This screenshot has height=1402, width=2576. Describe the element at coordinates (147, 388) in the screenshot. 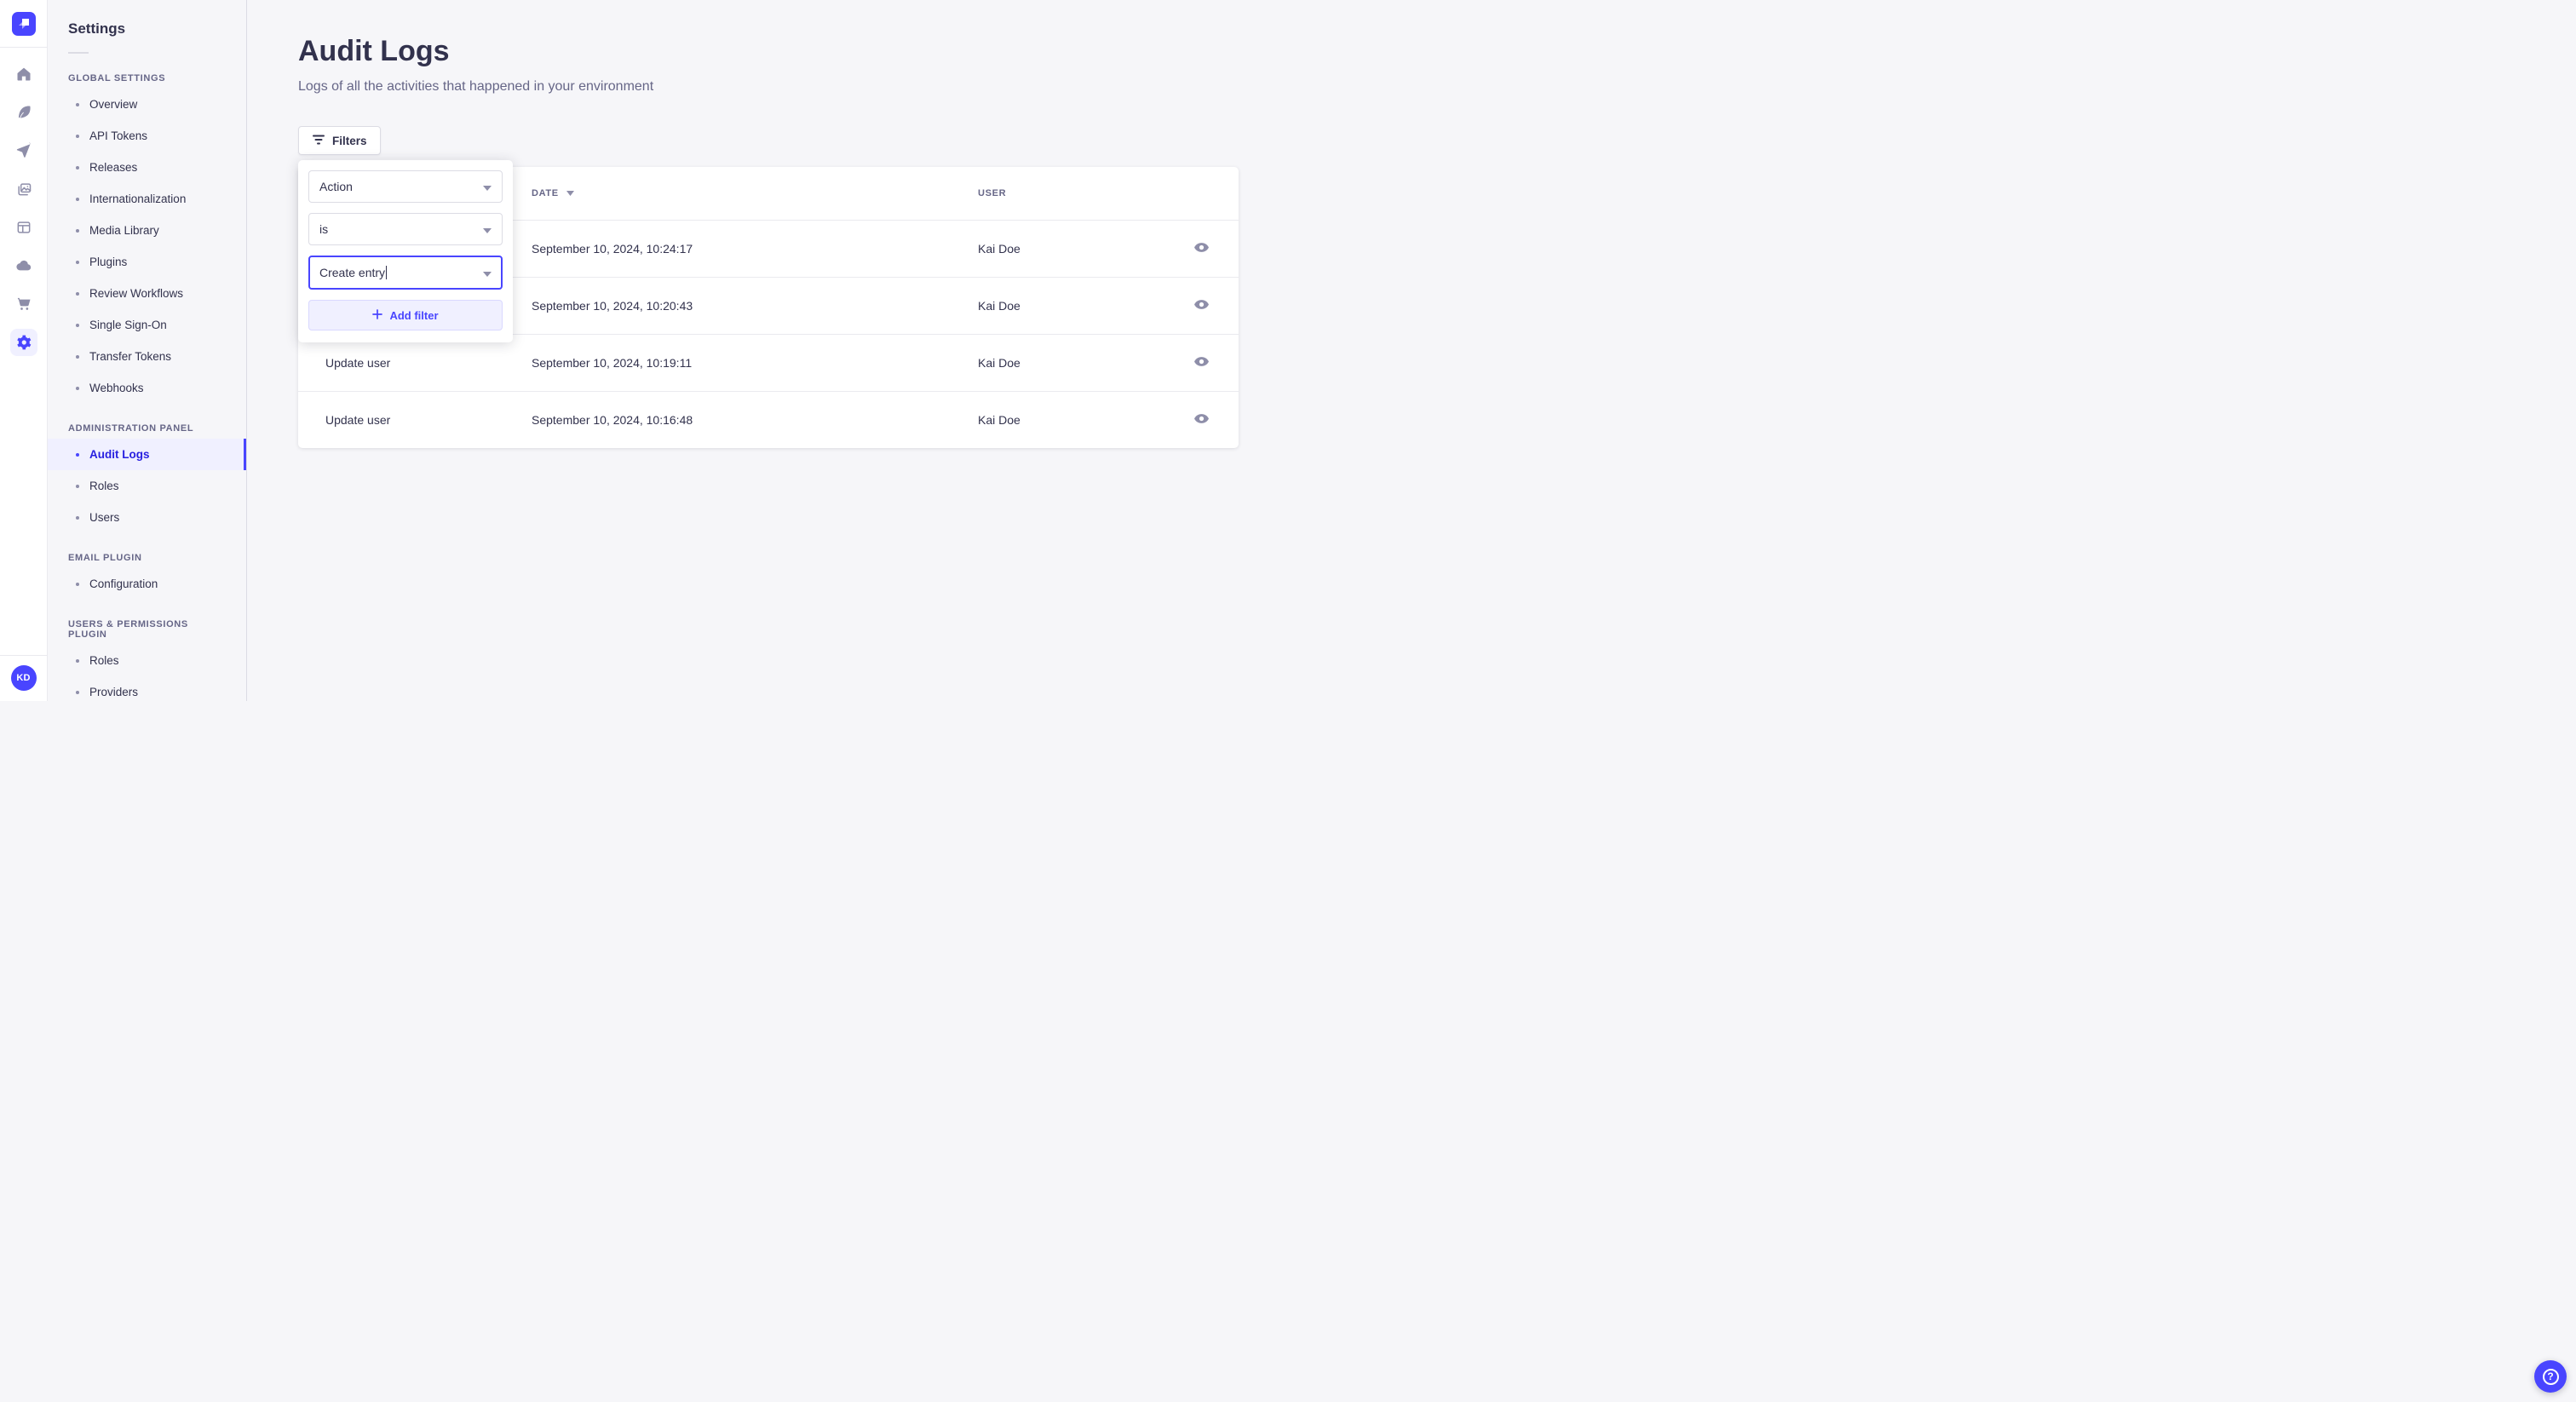

I see `sidebar-item-webhooks: Webhooks` at that location.